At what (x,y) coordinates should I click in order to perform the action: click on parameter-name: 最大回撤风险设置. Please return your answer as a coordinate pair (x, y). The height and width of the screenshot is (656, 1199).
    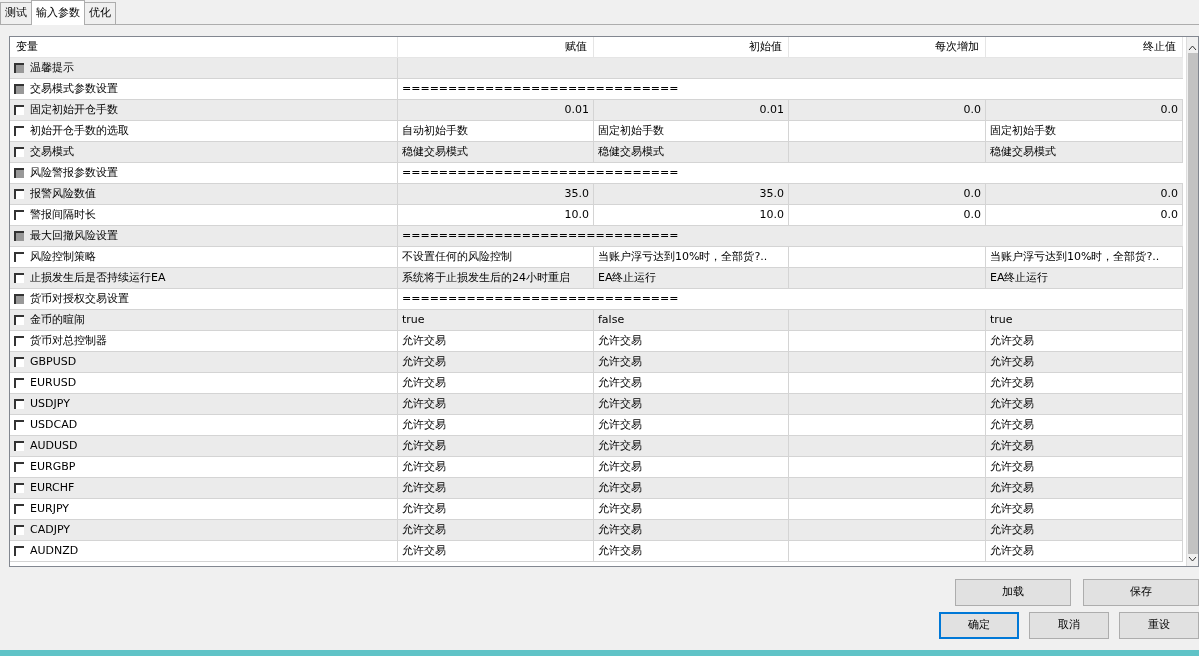
    Looking at the image, I should click on (74, 236).